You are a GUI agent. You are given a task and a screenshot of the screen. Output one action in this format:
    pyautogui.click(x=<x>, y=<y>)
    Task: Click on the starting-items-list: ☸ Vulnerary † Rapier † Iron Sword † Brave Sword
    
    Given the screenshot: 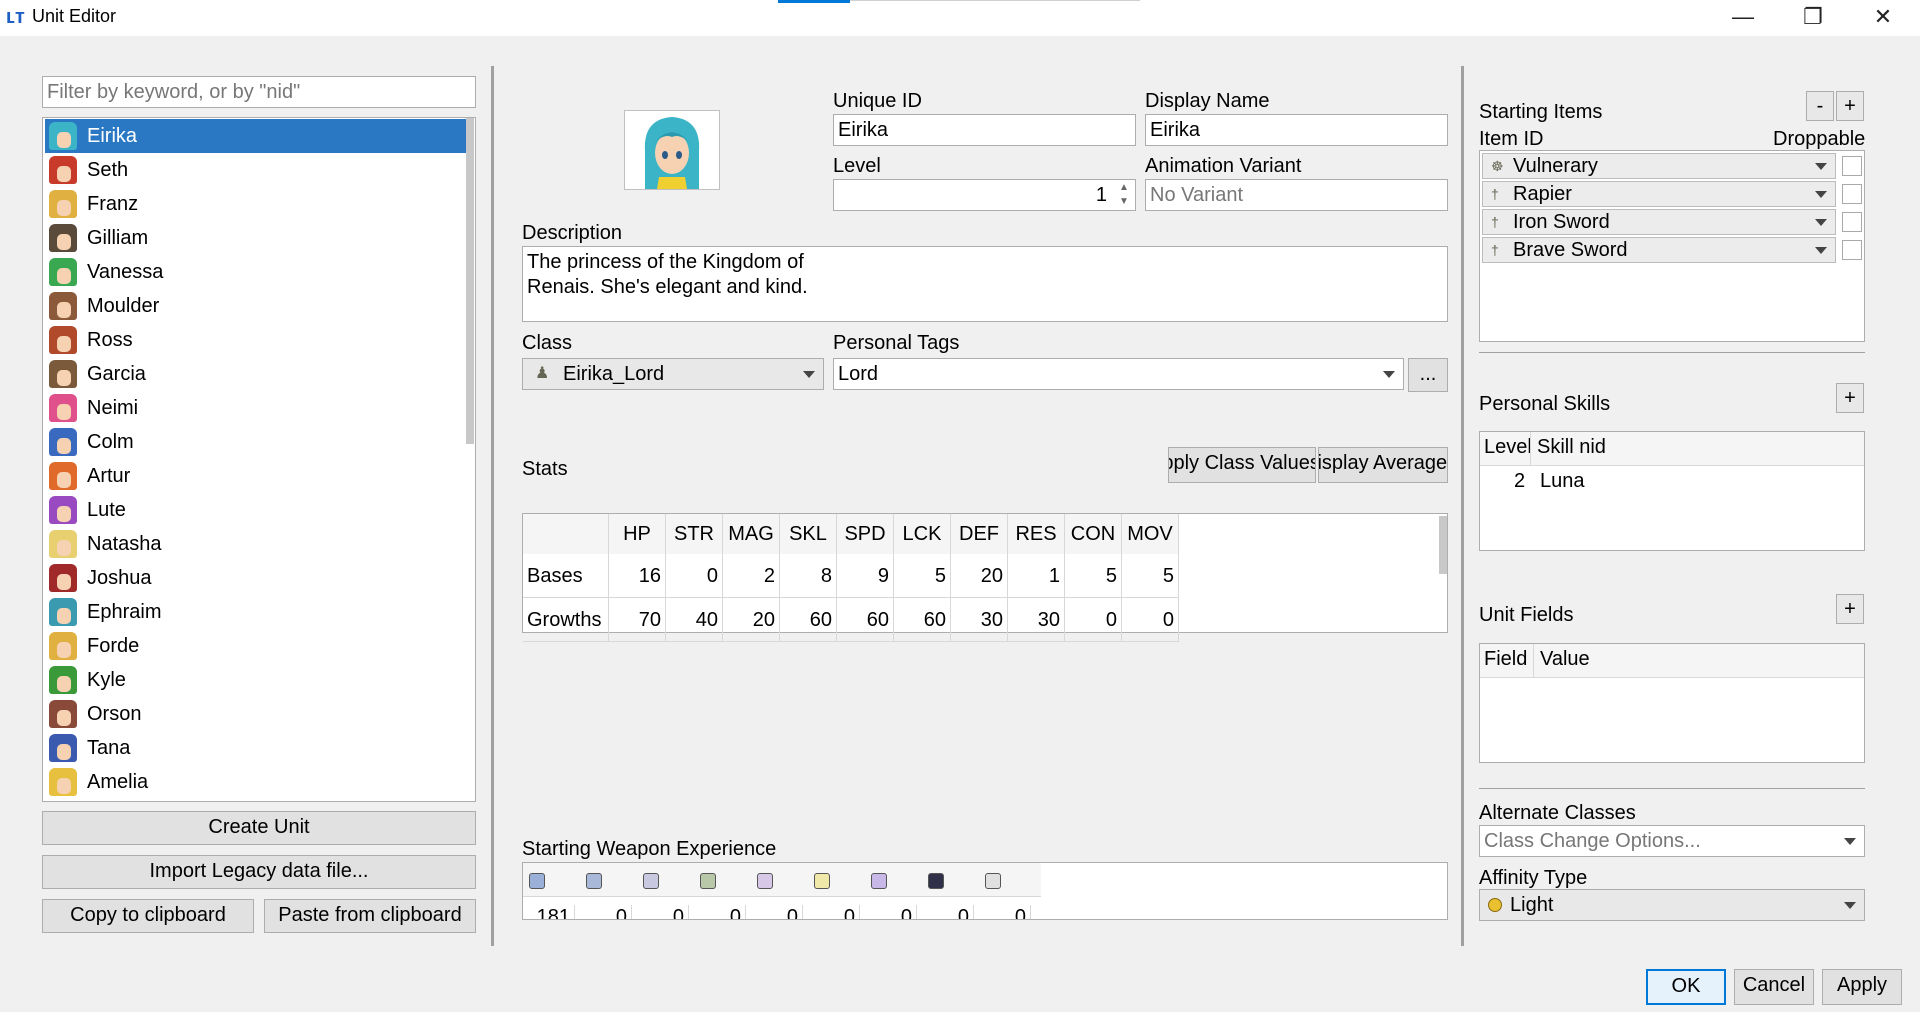 What is the action you would take?
    pyautogui.click(x=1672, y=246)
    